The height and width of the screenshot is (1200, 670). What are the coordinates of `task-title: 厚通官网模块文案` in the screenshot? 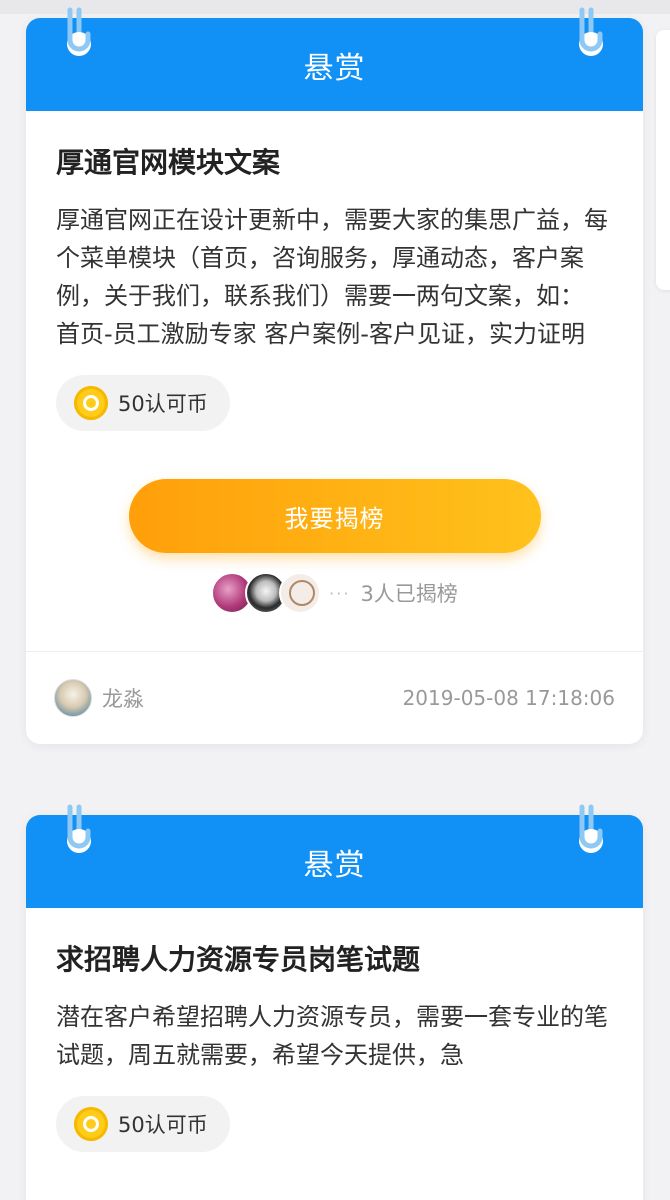 It's located at (334, 163).